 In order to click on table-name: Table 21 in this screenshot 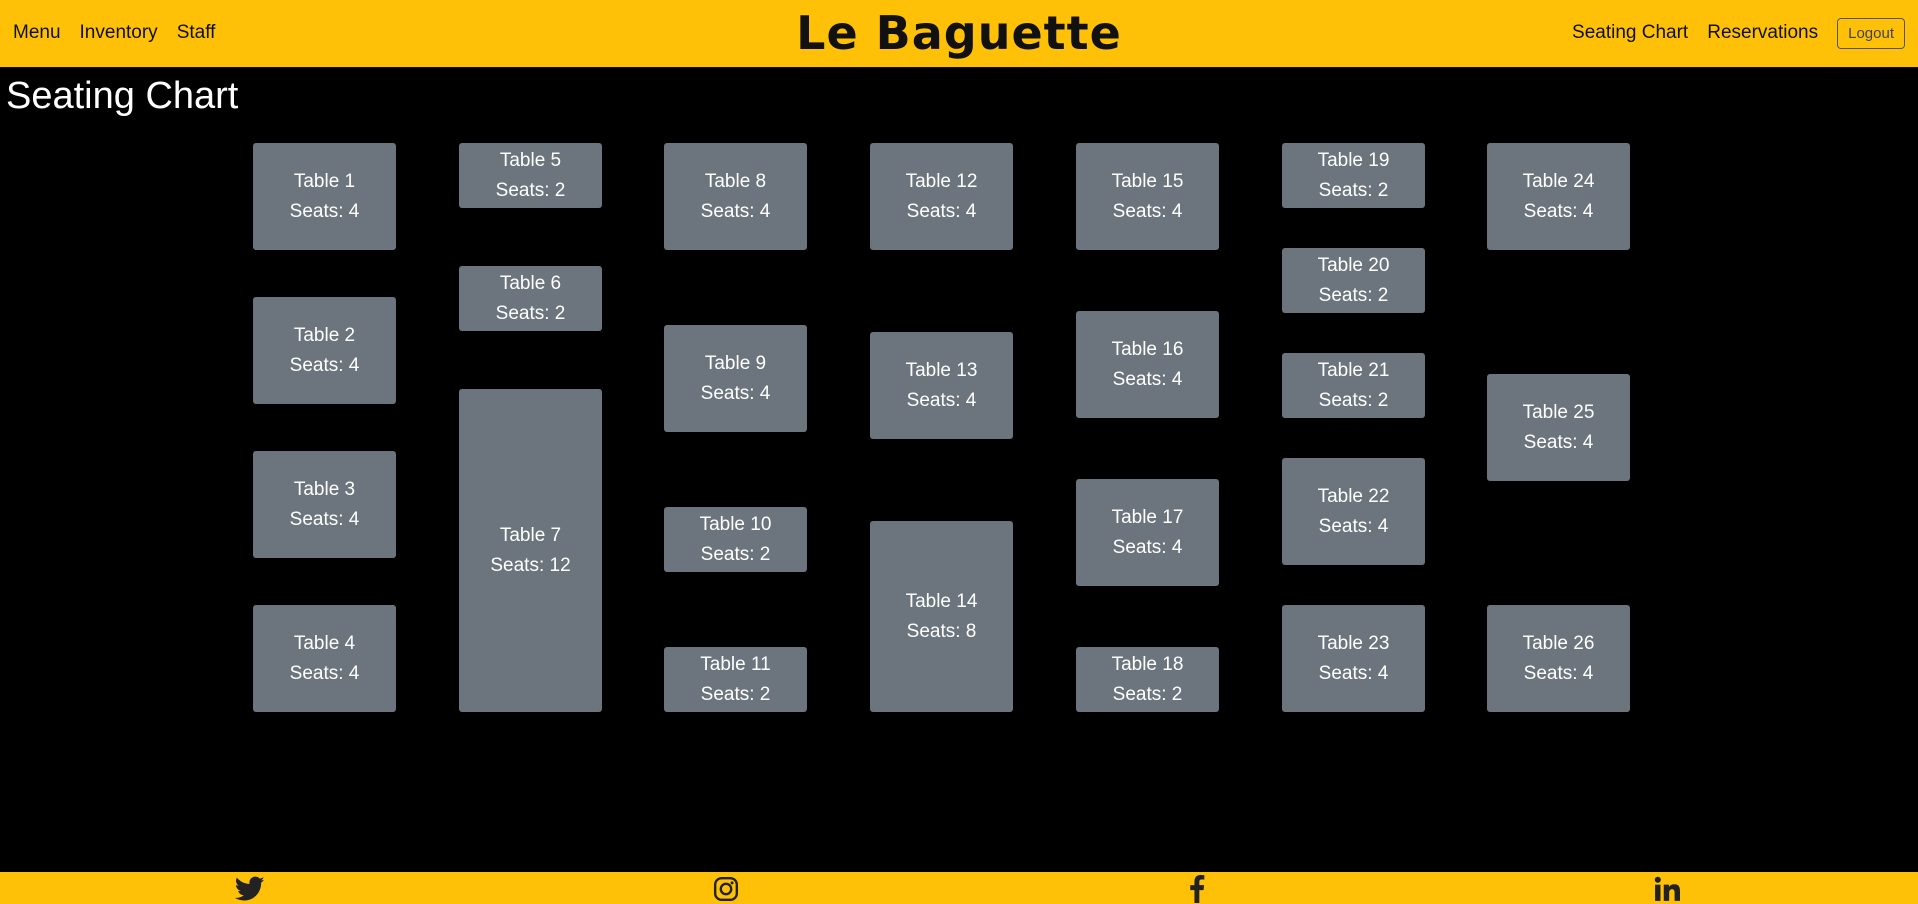, I will do `click(1353, 370)`.